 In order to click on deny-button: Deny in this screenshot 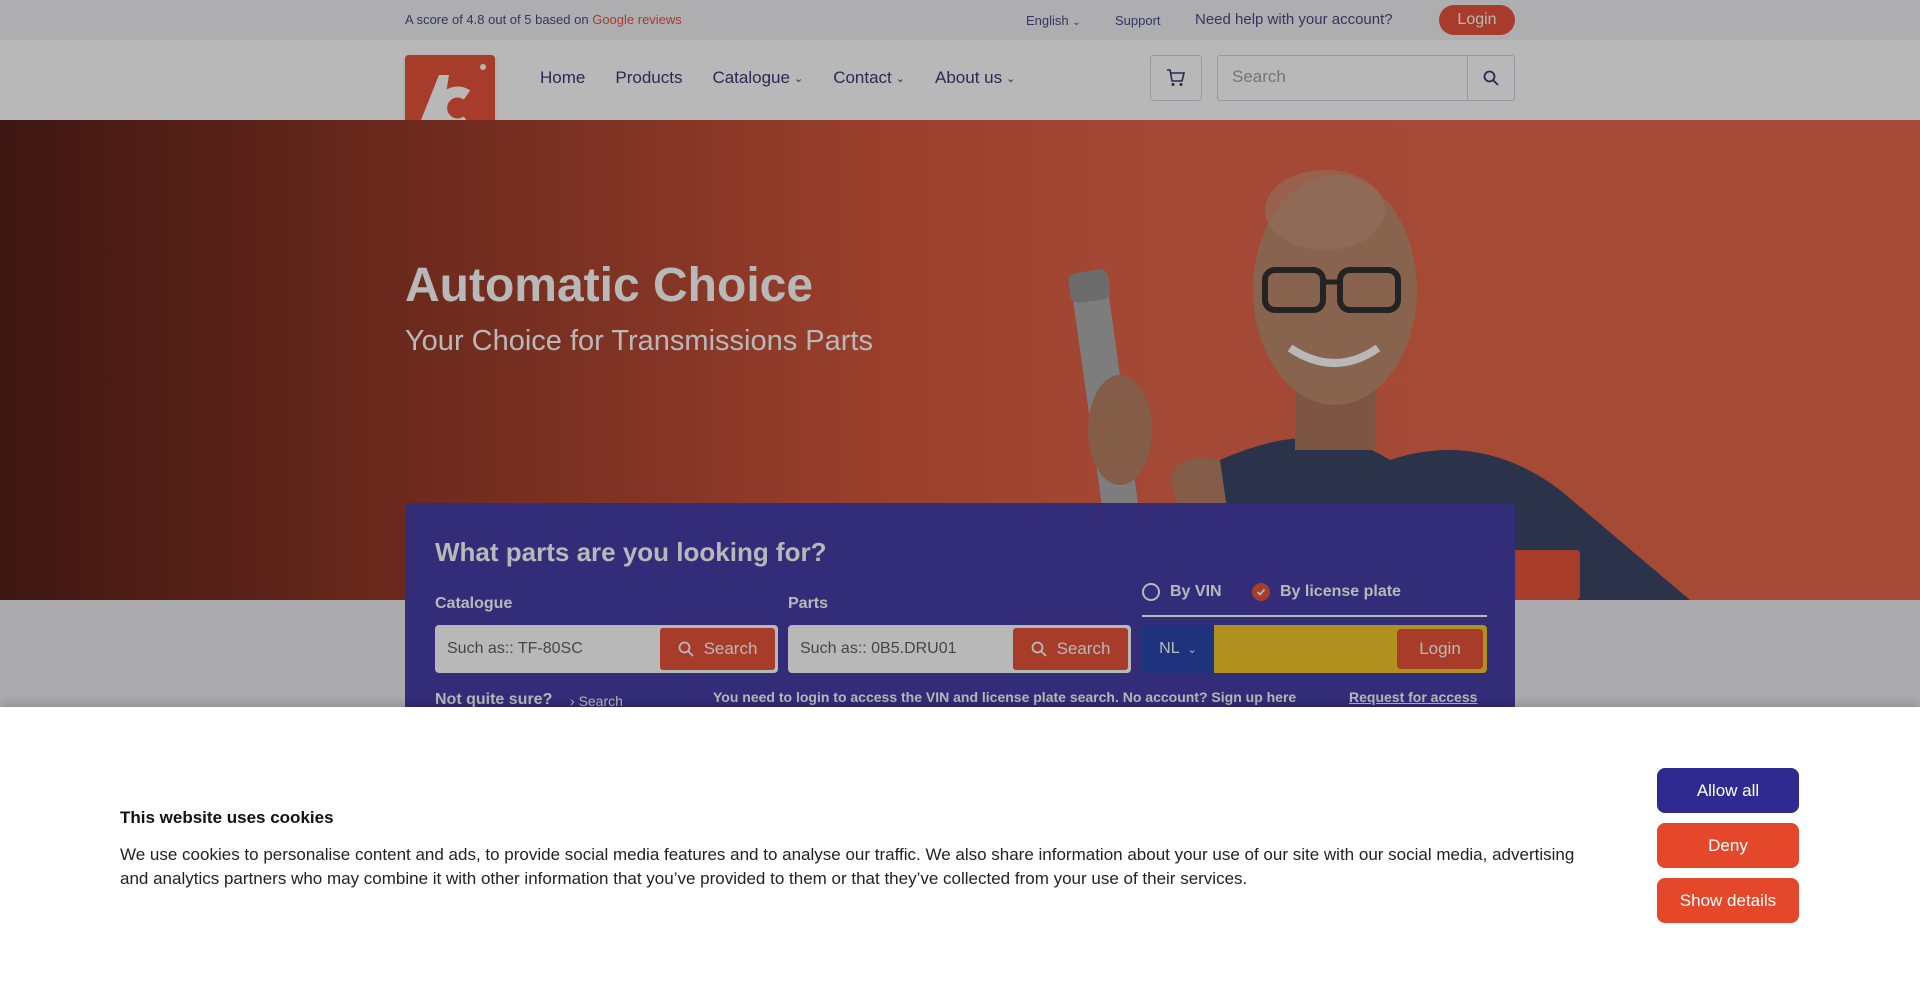, I will do `click(1728, 845)`.